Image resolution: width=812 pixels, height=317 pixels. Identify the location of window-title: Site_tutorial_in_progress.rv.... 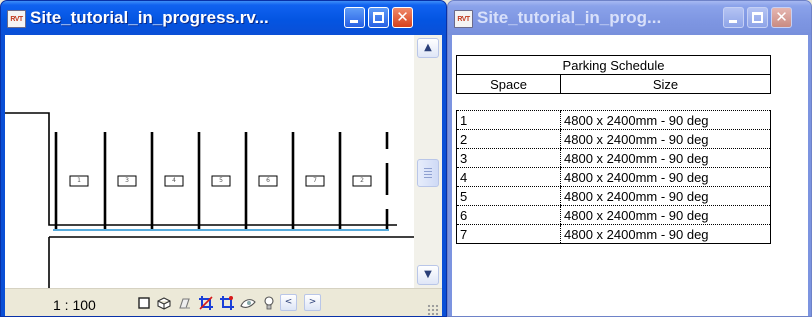
(149, 17).